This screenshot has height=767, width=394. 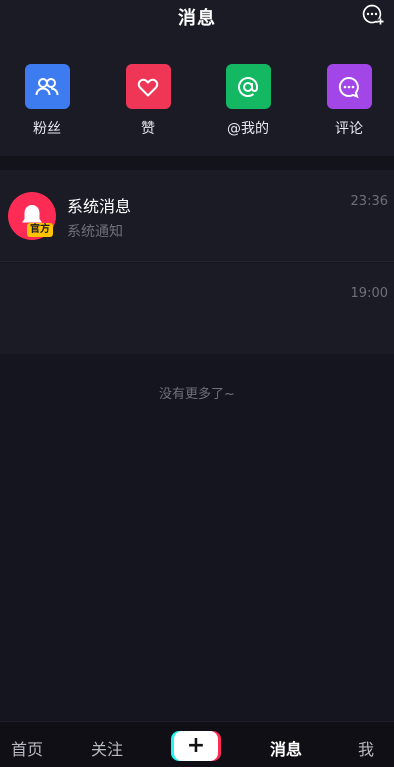 I want to click on nav-item-home: 首页, so click(x=27, y=748).